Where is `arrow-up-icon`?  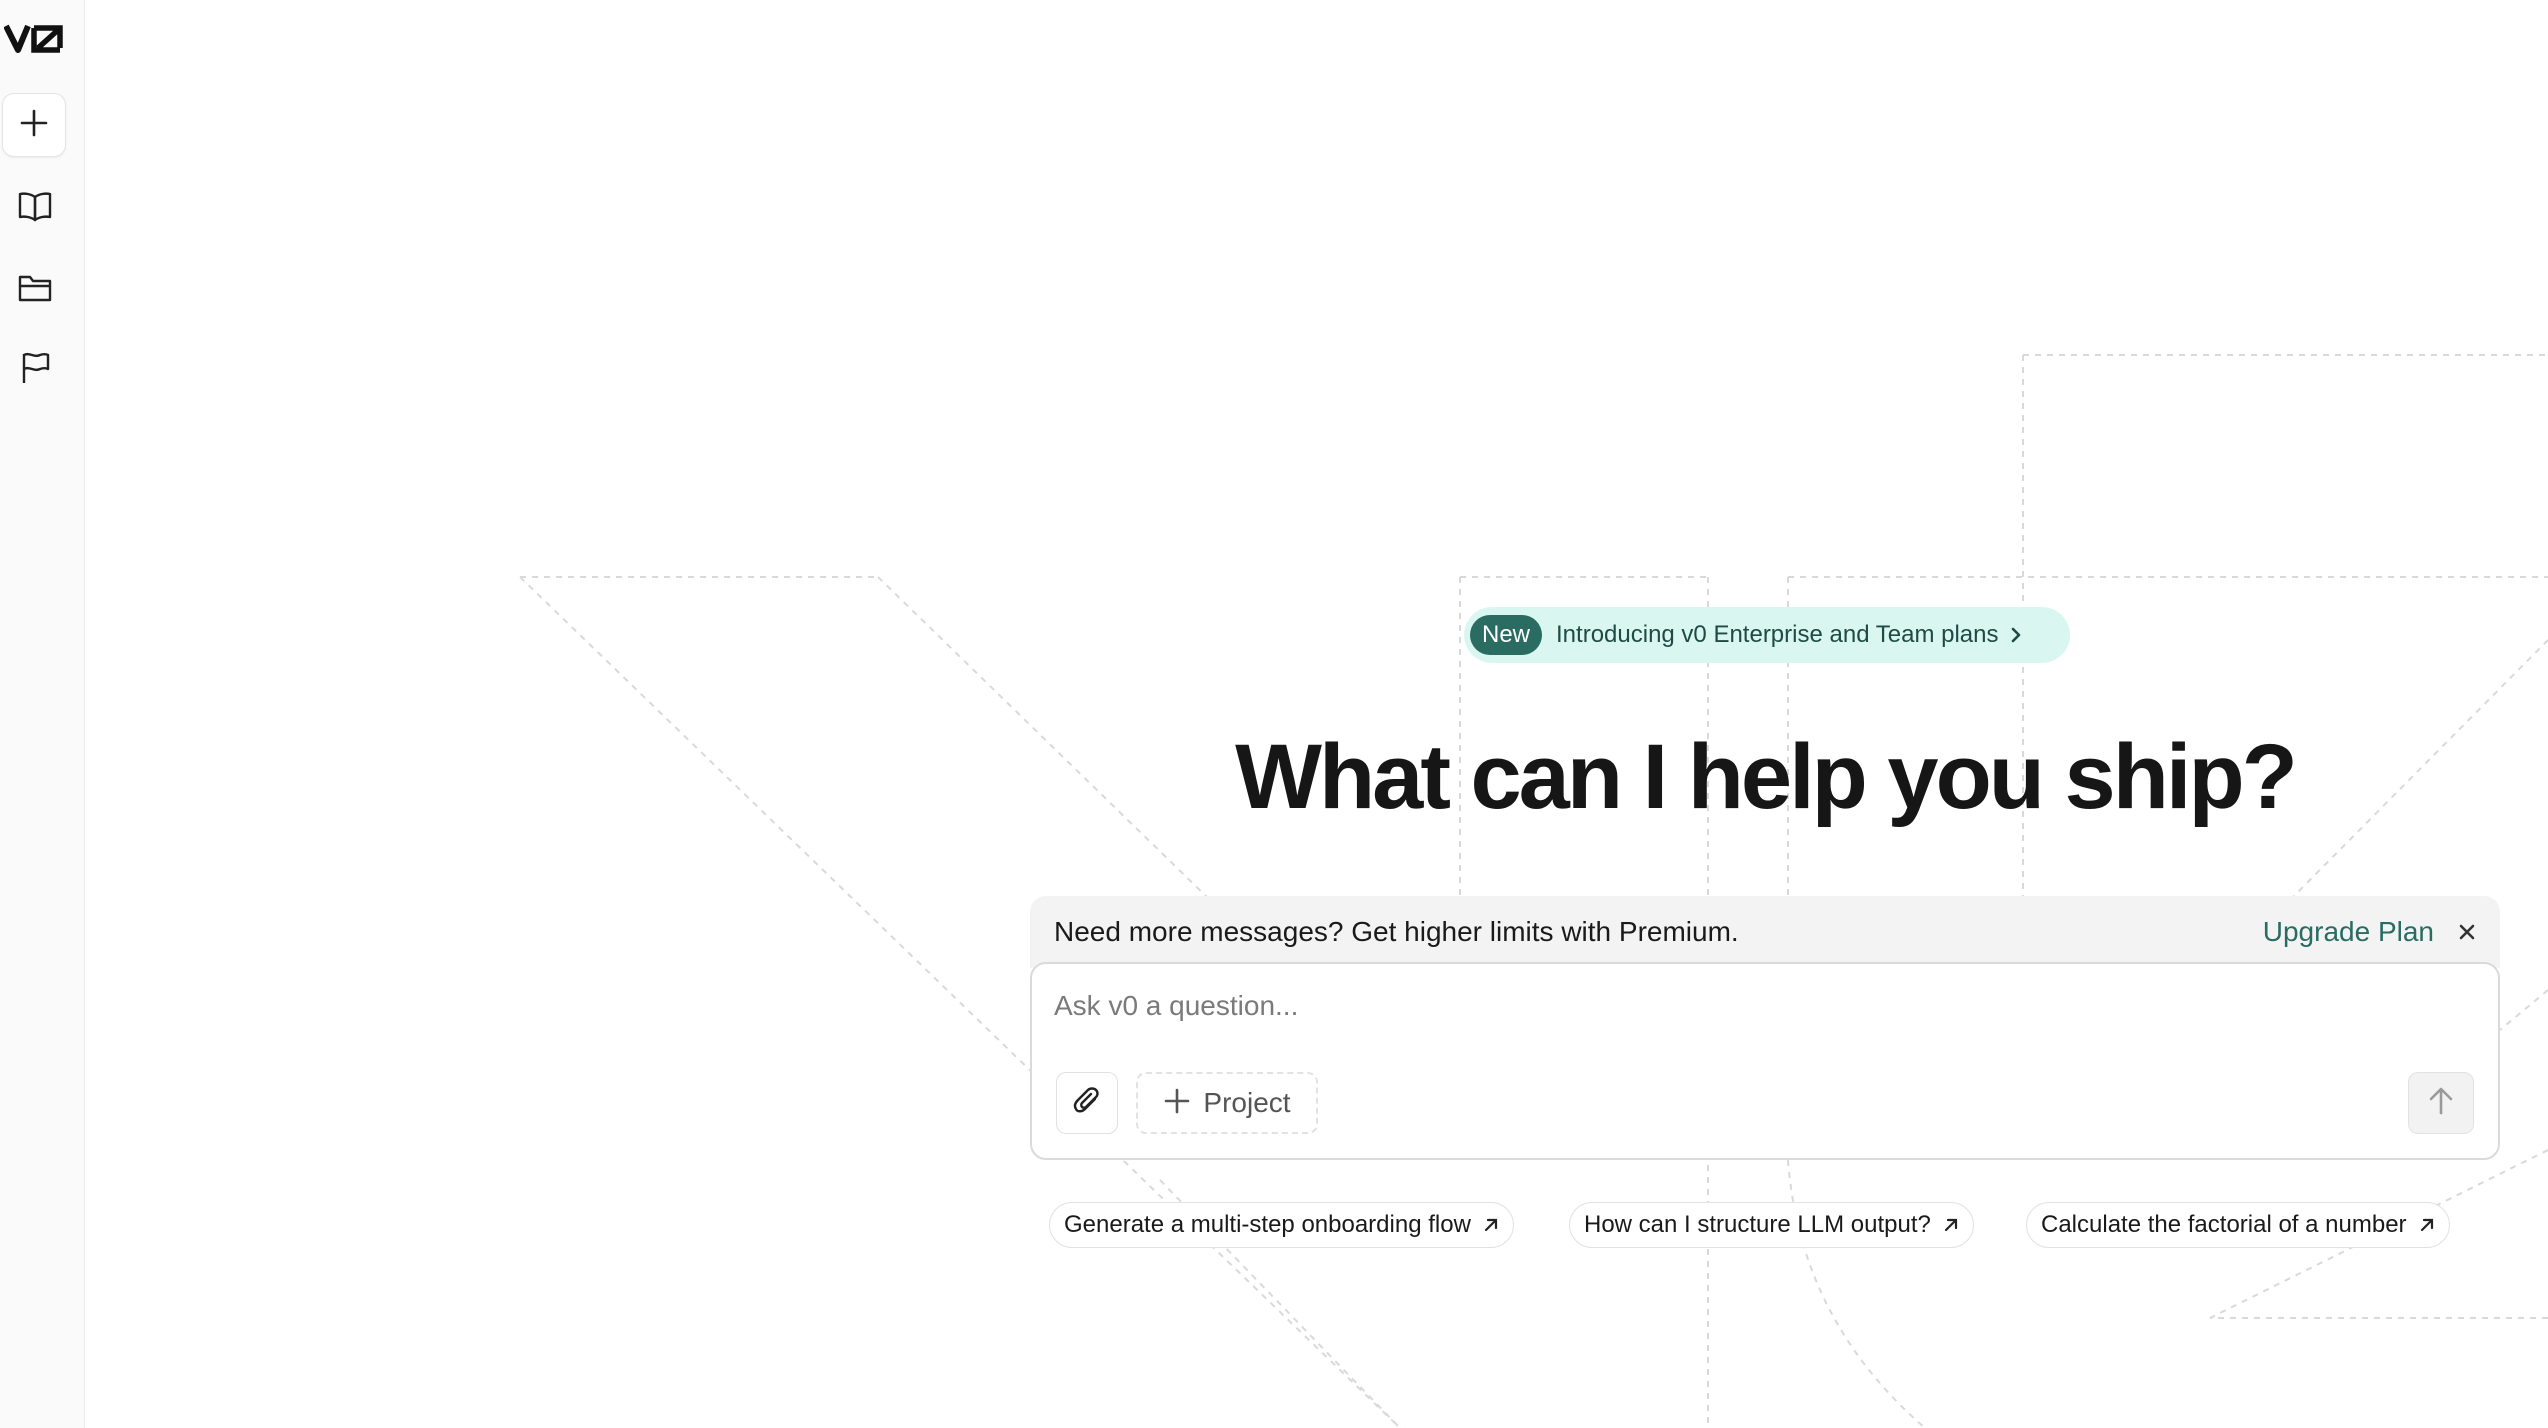 arrow-up-icon is located at coordinates (2441, 1103).